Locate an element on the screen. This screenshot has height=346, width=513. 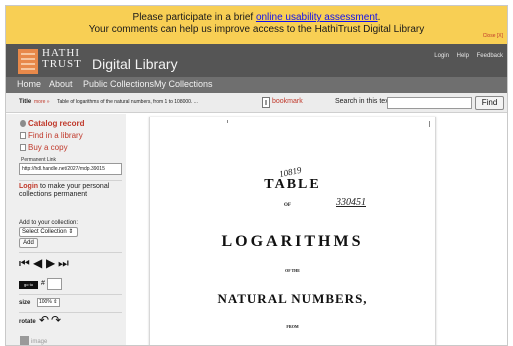
help-link: Help is located at coordinates (463, 56).